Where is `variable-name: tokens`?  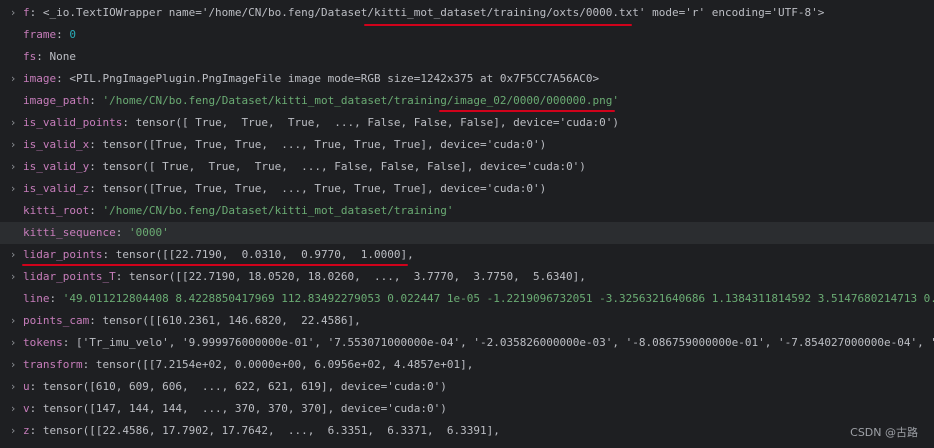 variable-name: tokens is located at coordinates (43, 342).